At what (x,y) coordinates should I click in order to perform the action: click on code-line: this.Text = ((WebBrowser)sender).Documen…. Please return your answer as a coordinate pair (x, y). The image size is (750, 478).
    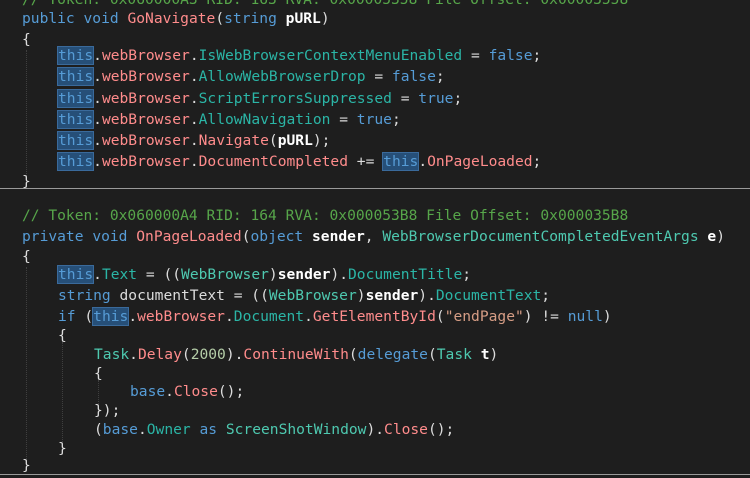
    Looking at the image, I should click on (235, 274).